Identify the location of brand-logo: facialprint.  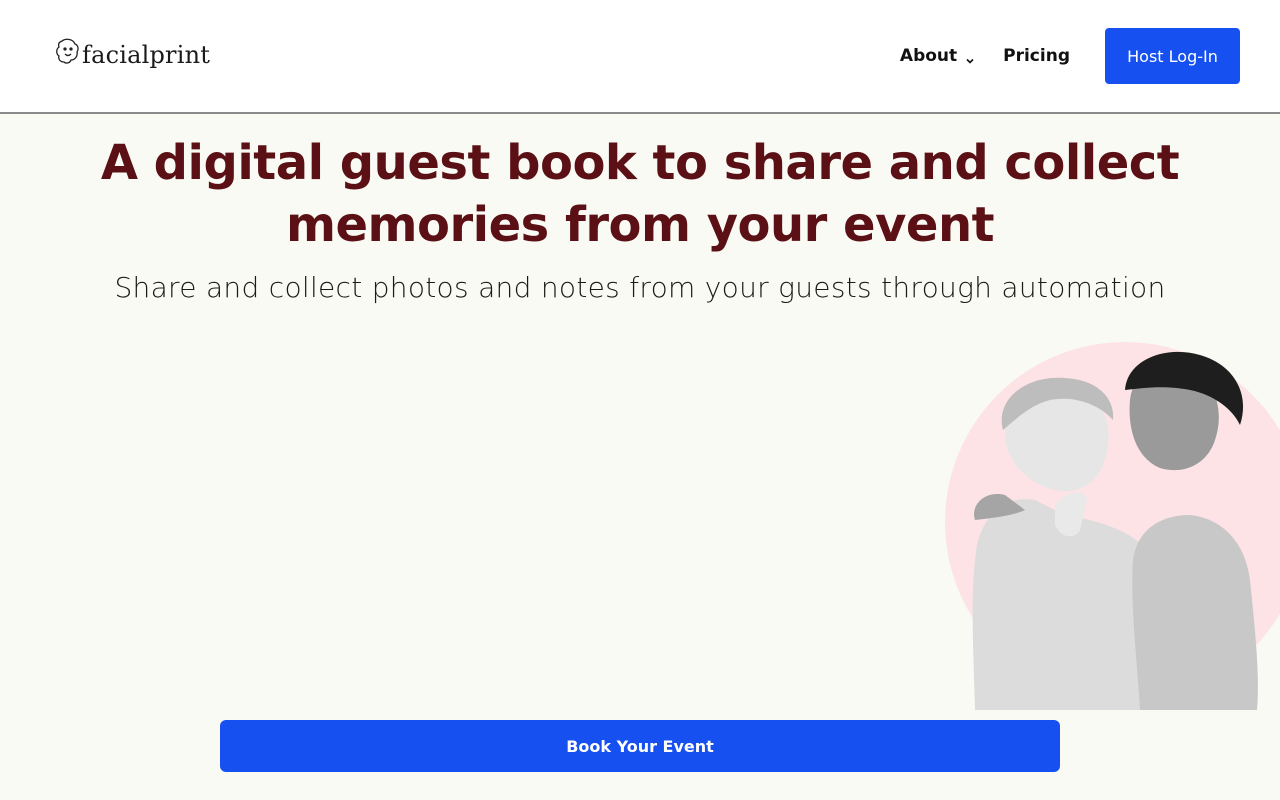
(132, 54).